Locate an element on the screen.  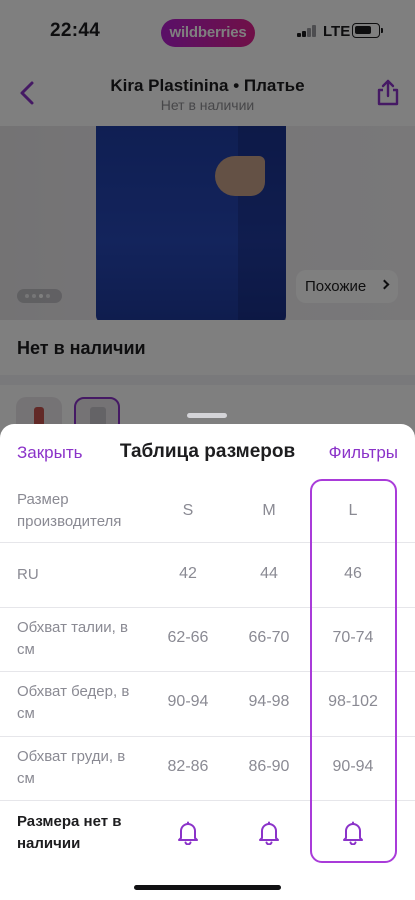
row-label: RU is located at coordinates (28, 574).